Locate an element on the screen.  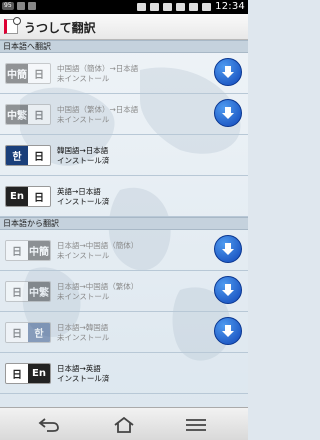
language-pair-title: 日本語→韓国語 is located at coordinates (83, 327).